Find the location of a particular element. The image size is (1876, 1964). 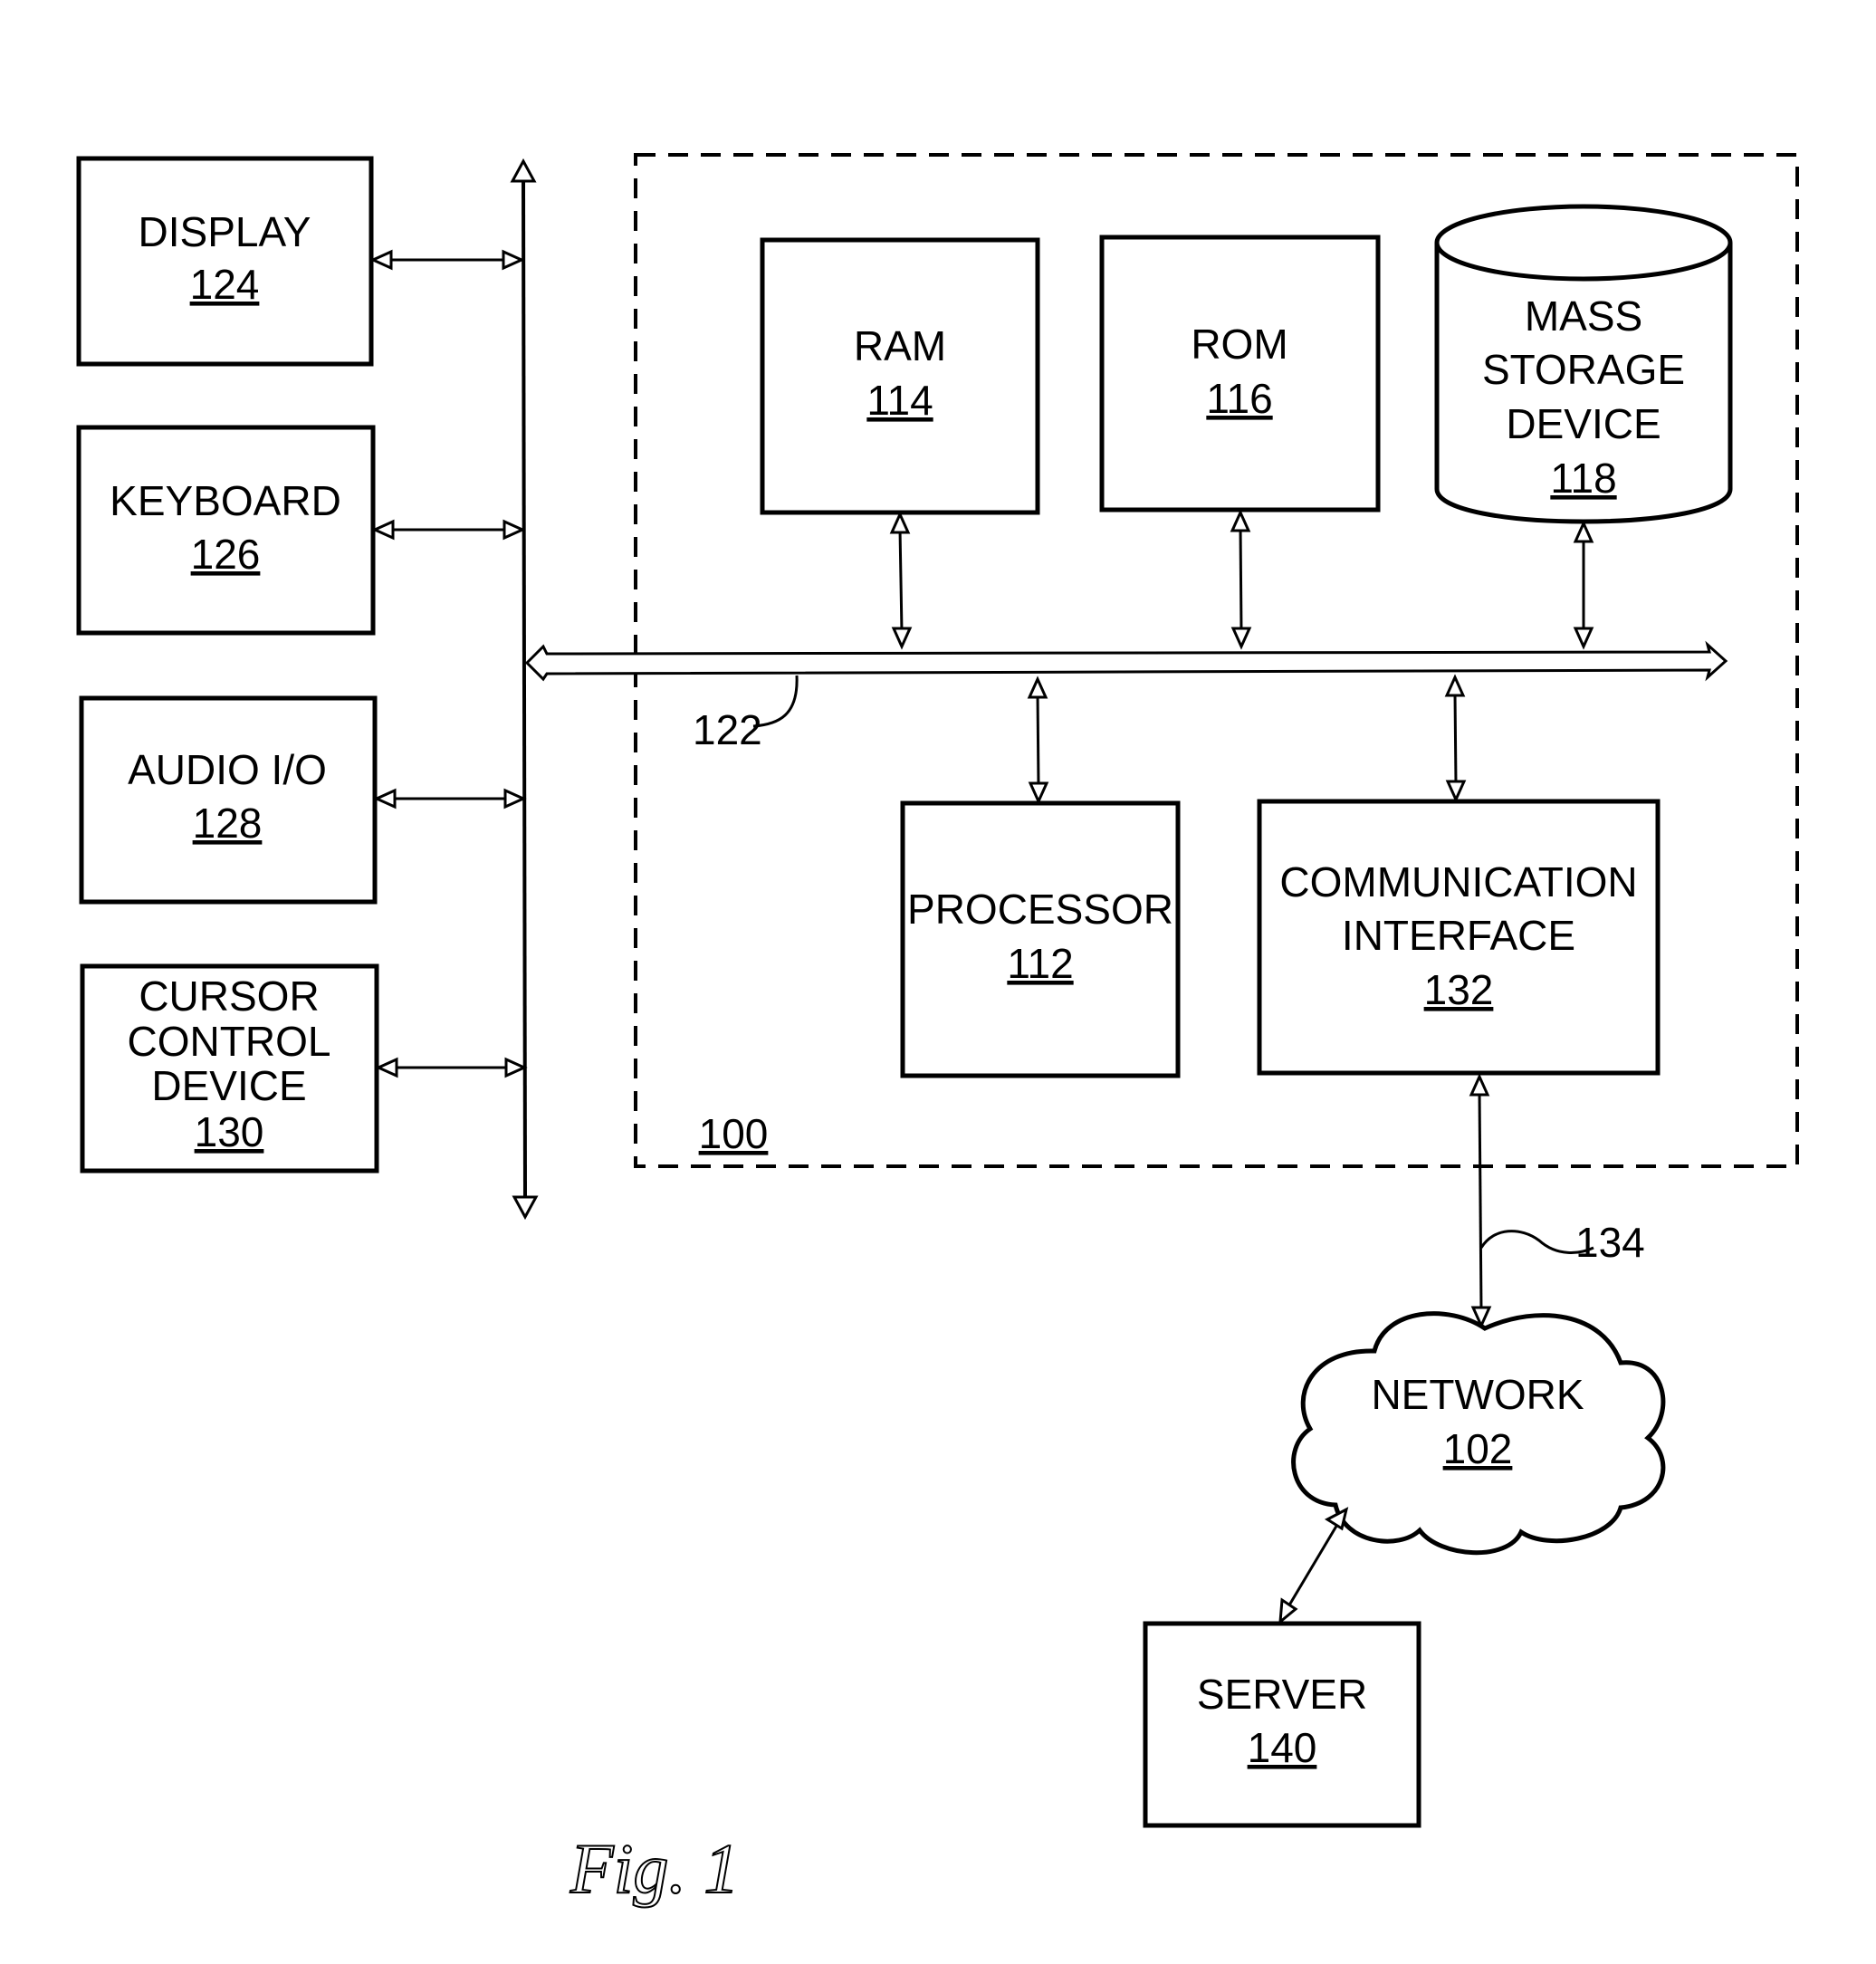

io-bus-bottom-arrowhead-icon is located at coordinates (525, 1208).